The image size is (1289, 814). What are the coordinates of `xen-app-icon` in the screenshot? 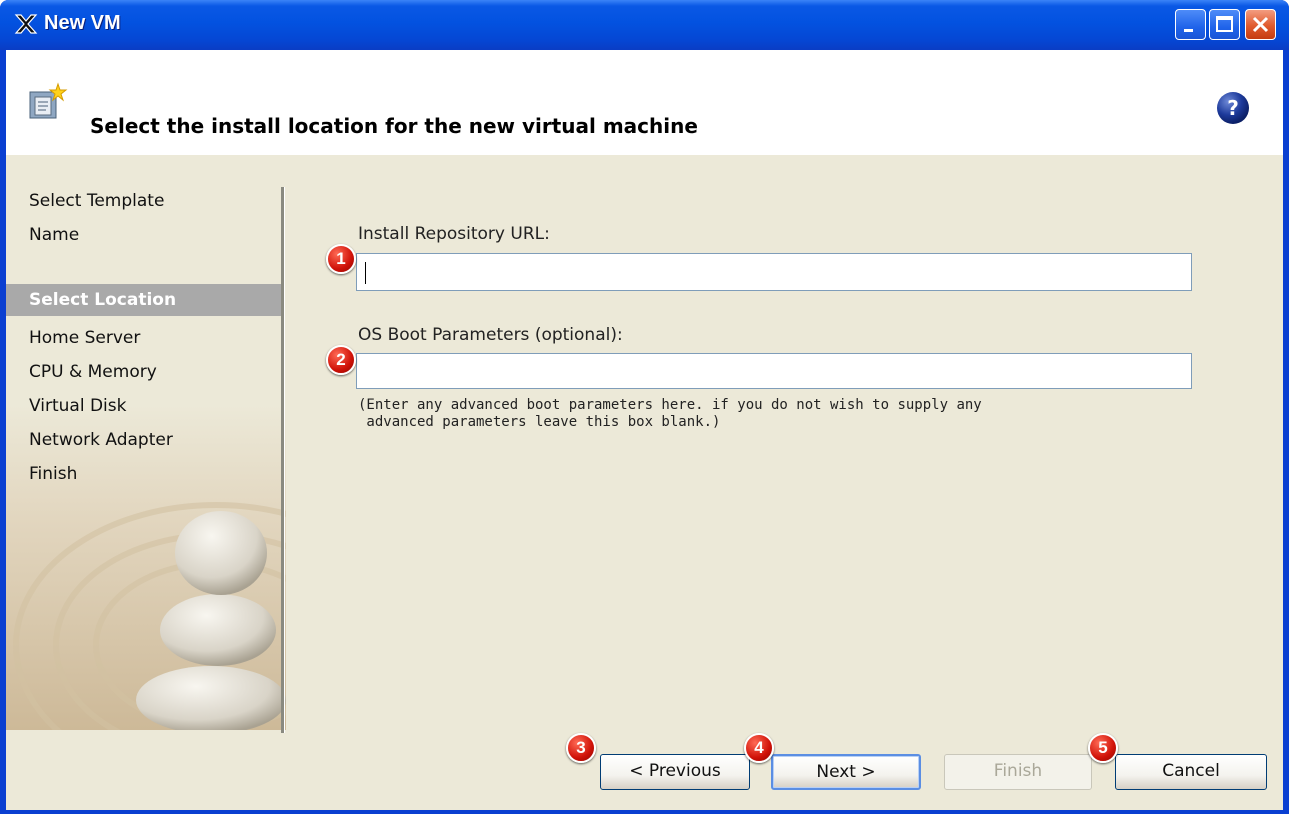 It's located at (26, 24).